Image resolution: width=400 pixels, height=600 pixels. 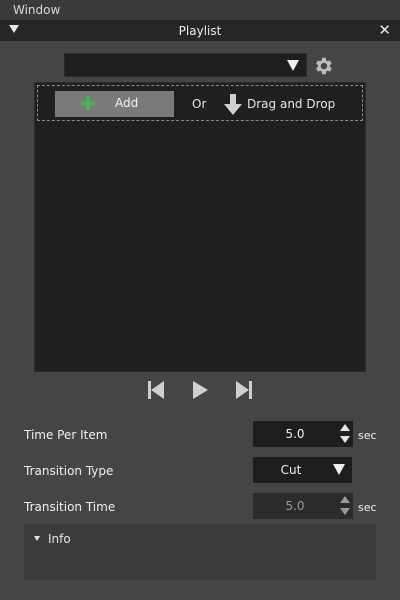 What do you see at coordinates (66, 435) in the screenshot?
I see `time-per-item-label: Time Per Item` at bounding box center [66, 435].